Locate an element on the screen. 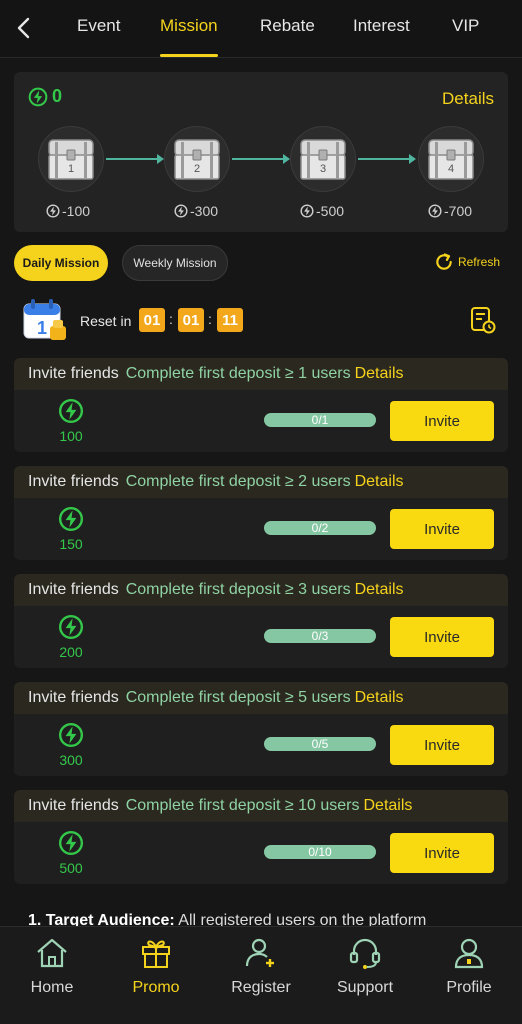  chest-cost-value: -500 is located at coordinates (330, 211).